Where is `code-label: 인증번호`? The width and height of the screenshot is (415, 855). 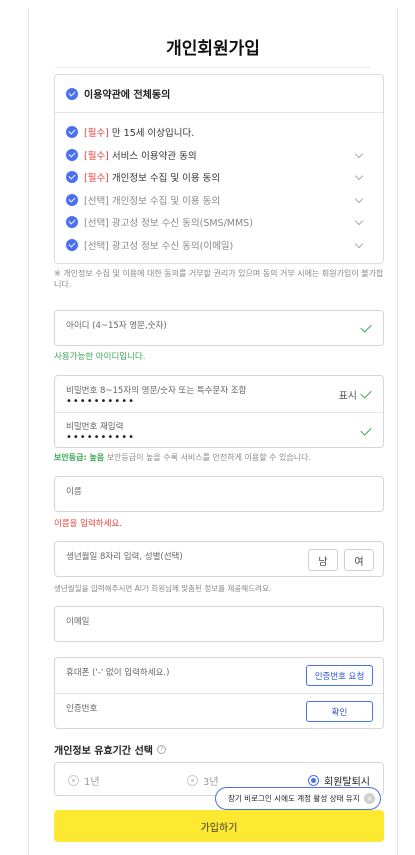 code-label: 인증번호 is located at coordinates (81, 708).